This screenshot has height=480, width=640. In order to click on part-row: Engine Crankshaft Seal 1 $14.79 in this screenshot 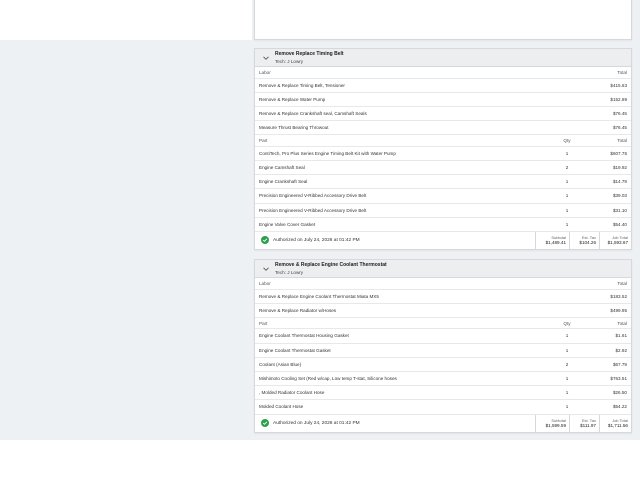, I will do `click(443, 182)`.